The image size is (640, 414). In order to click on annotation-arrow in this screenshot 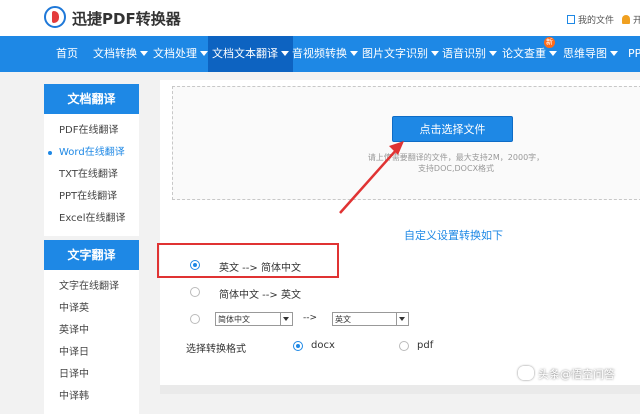, I will do `click(371, 177)`.